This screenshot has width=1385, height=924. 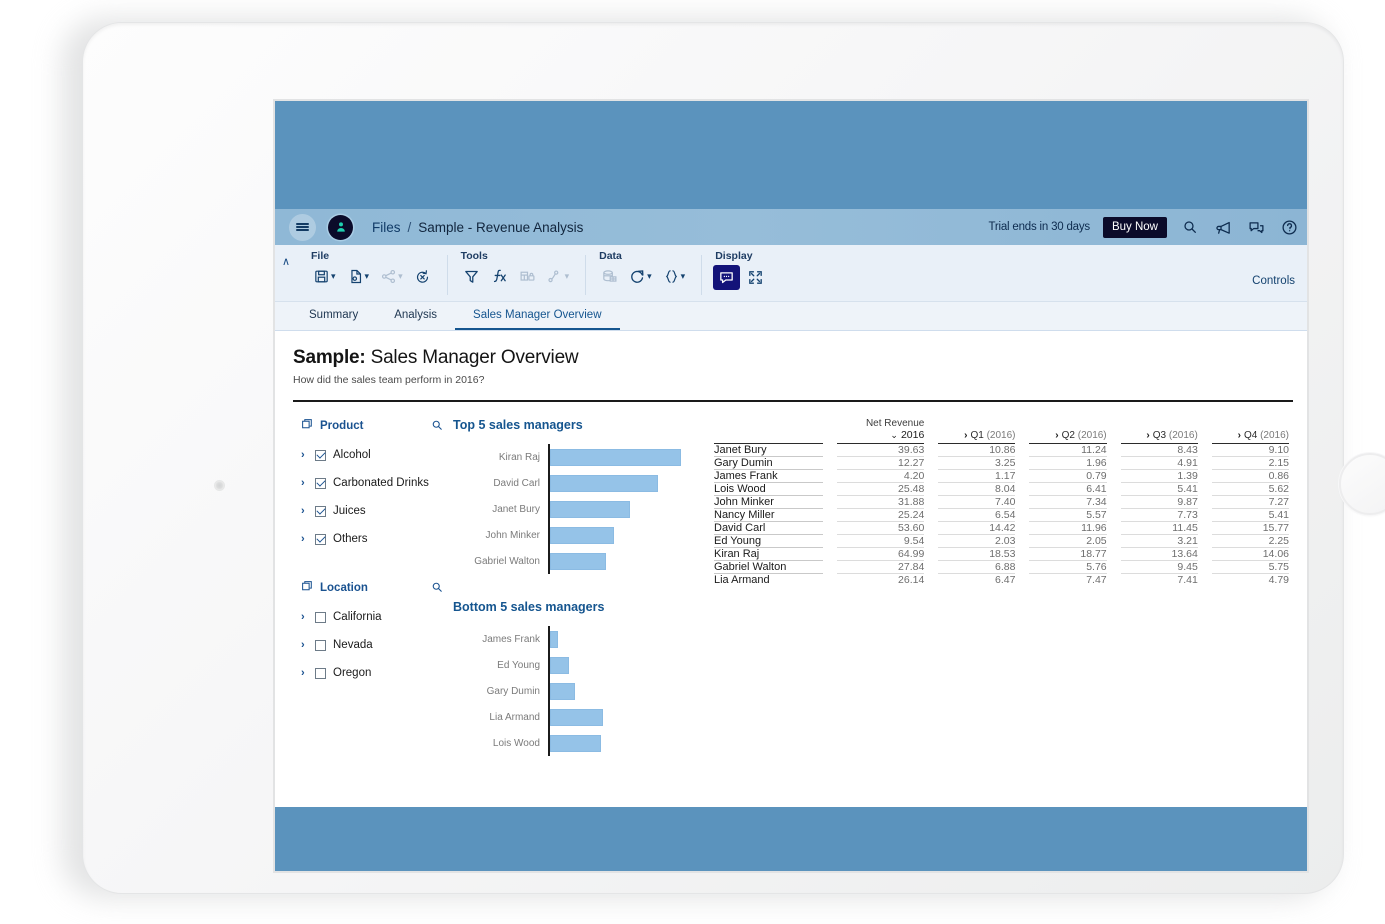 I want to click on table-row-label: Lia Armand, so click(x=742, y=579).